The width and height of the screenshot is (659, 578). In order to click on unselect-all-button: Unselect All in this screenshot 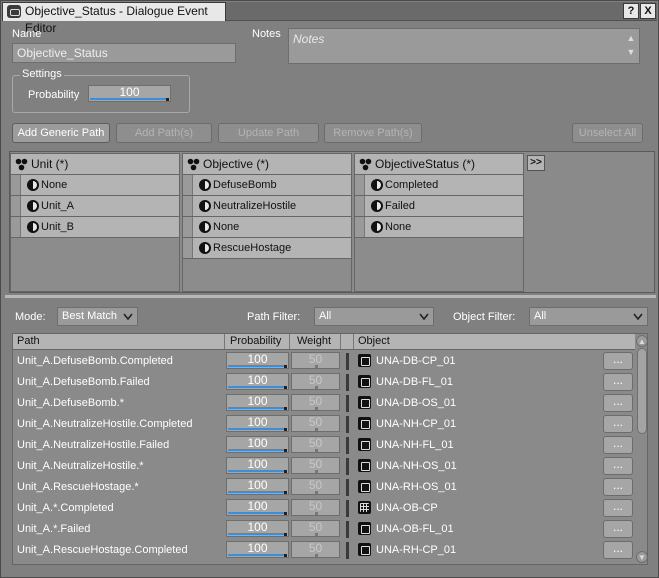, I will do `click(607, 133)`.